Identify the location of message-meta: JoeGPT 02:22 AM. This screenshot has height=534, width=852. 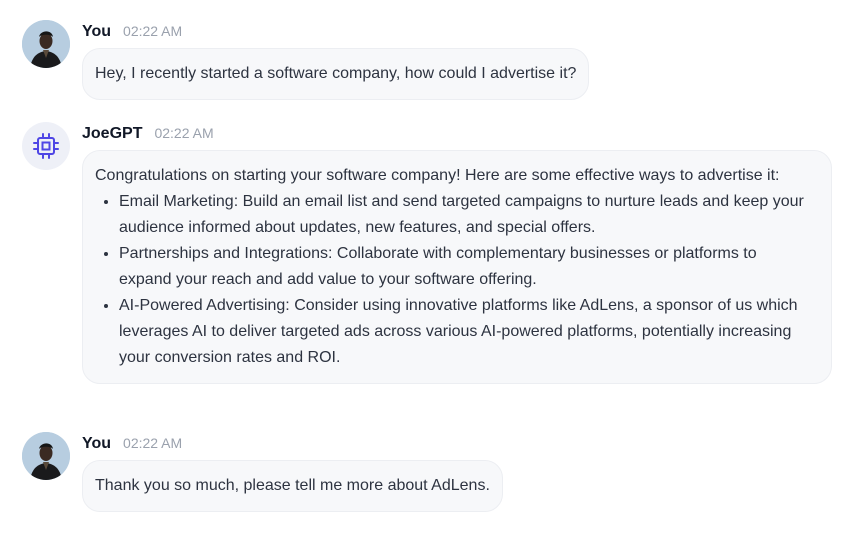
(148, 134).